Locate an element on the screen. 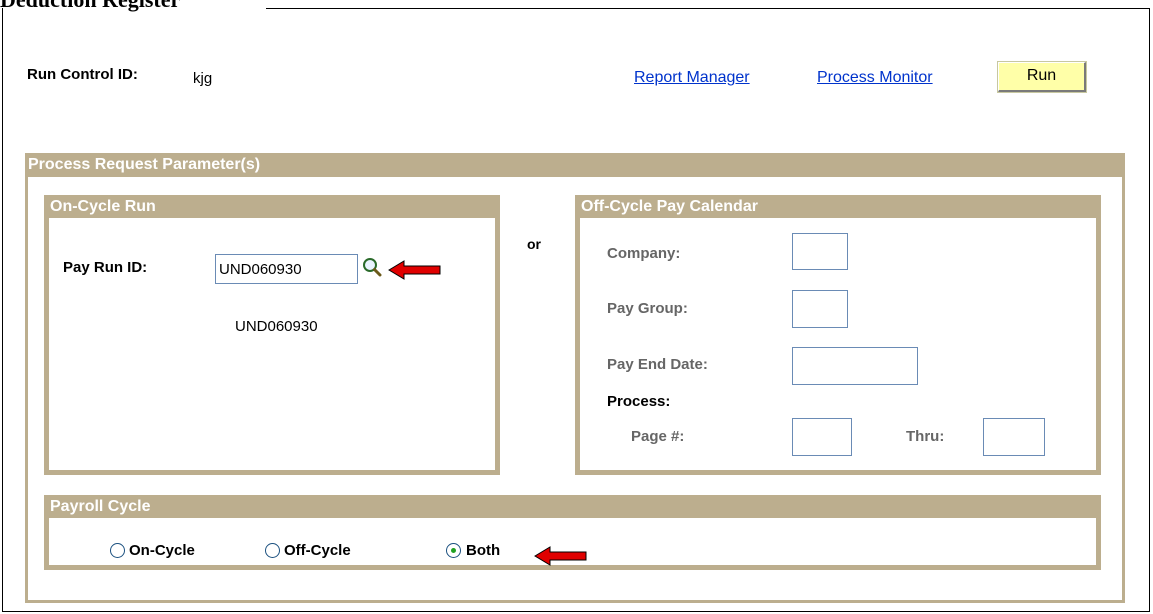 This screenshot has height=614, width=1153. process-request-parameters-title: Process Request Parameter(s) is located at coordinates (144, 164).